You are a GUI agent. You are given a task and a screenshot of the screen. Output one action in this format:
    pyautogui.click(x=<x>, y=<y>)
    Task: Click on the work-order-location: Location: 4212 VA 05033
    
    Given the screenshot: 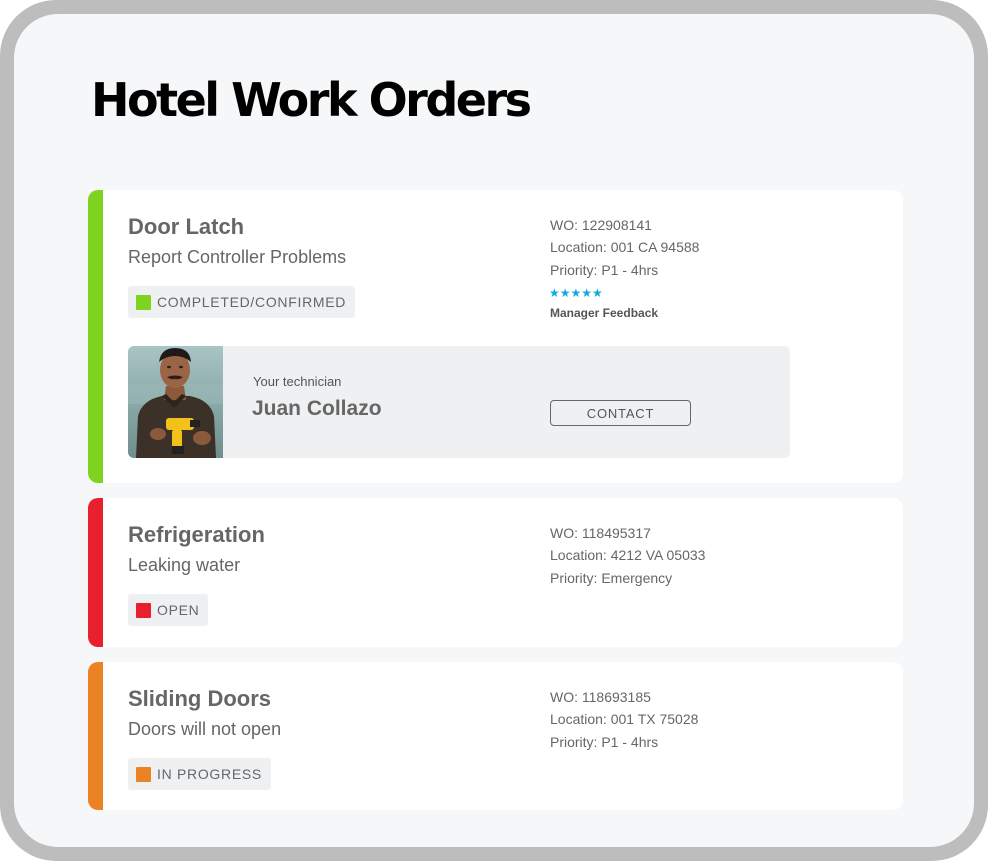 What is the action you would take?
    pyautogui.click(x=628, y=555)
    